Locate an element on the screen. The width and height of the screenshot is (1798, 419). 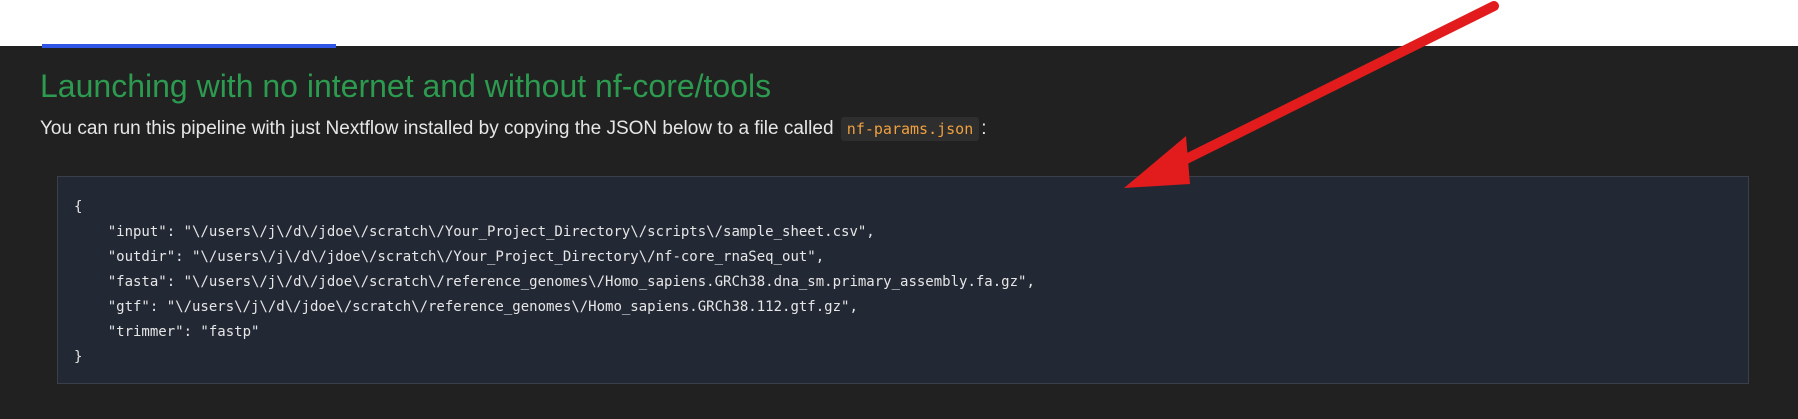
code-line: } is located at coordinates (78, 357).